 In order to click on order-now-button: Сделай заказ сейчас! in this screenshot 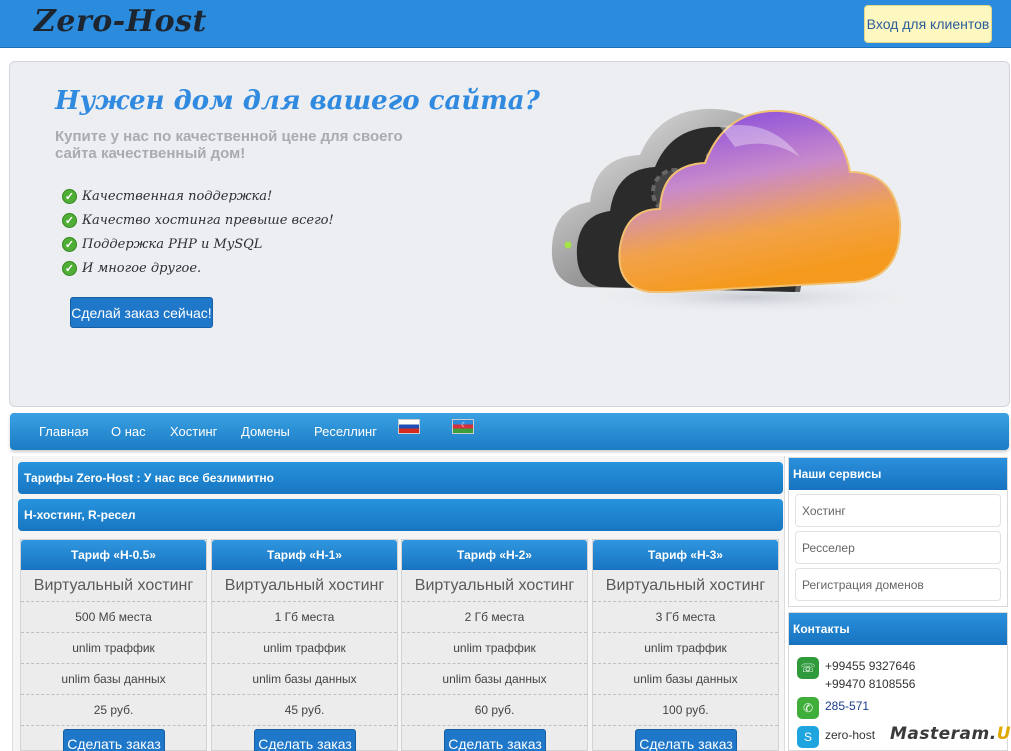, I will do `click(141, 312)`.